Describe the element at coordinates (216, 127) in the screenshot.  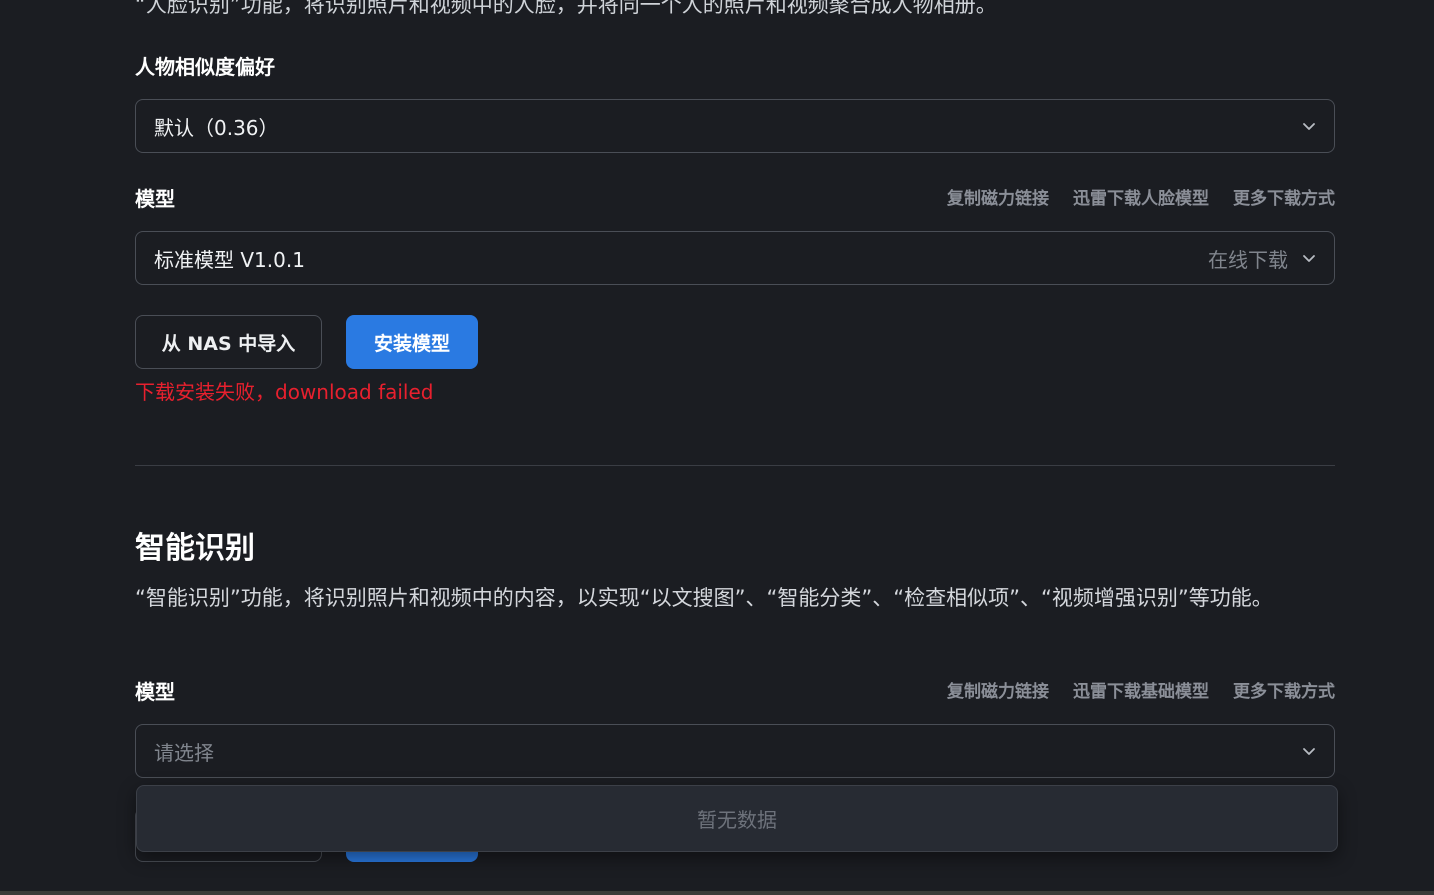
I see `similarity-value: 默认（0.36）` at that location.